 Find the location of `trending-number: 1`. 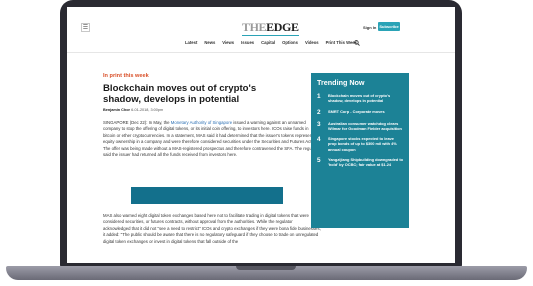

trending-number: 1 is located at coordinates (319, 96).